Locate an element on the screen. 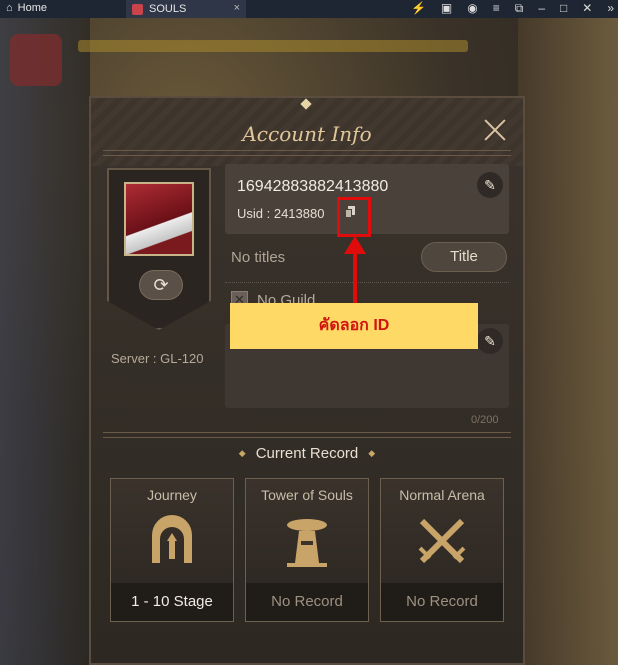  record-title: Tower of Souls is located at coordinates (307, 495).